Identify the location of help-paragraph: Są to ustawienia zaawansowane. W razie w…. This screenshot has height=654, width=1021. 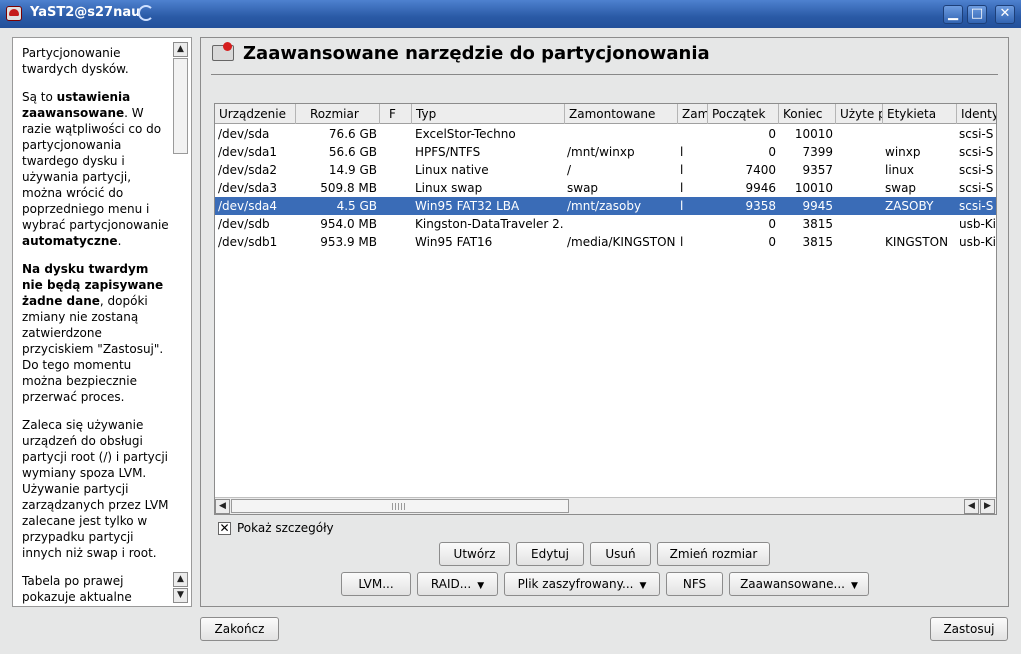
(95, 169).